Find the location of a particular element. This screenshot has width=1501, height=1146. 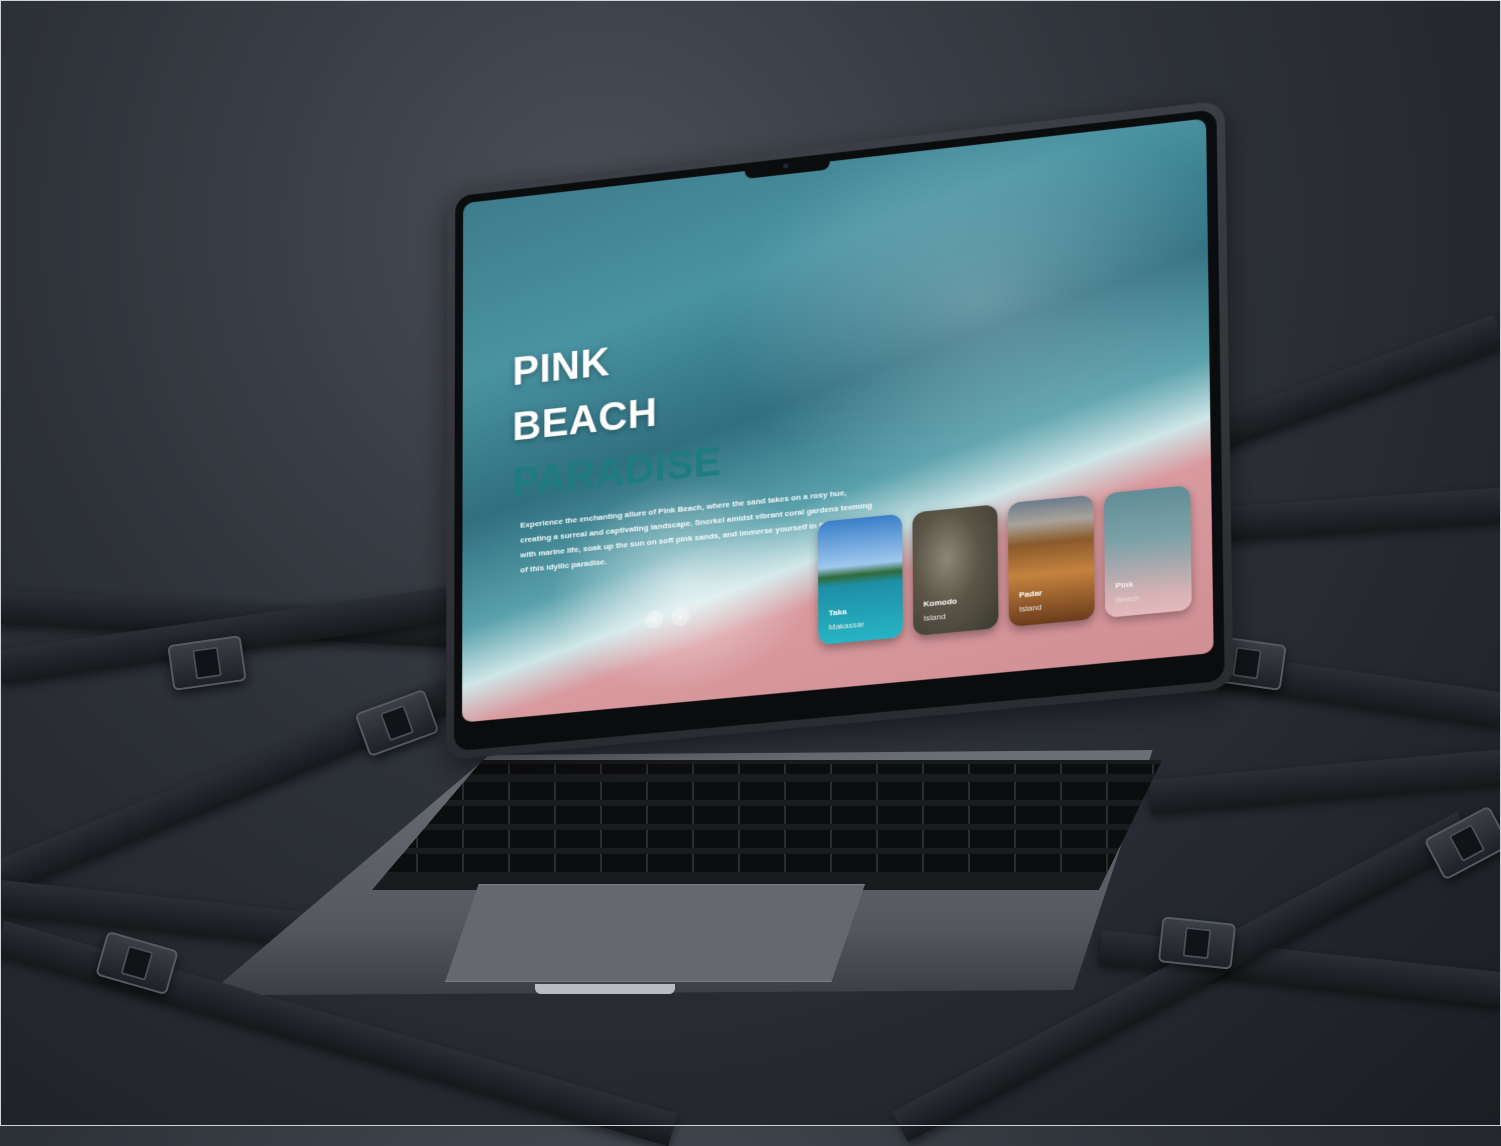

prev-arrow-icon: ‹ is located at coordinates (654, 619).